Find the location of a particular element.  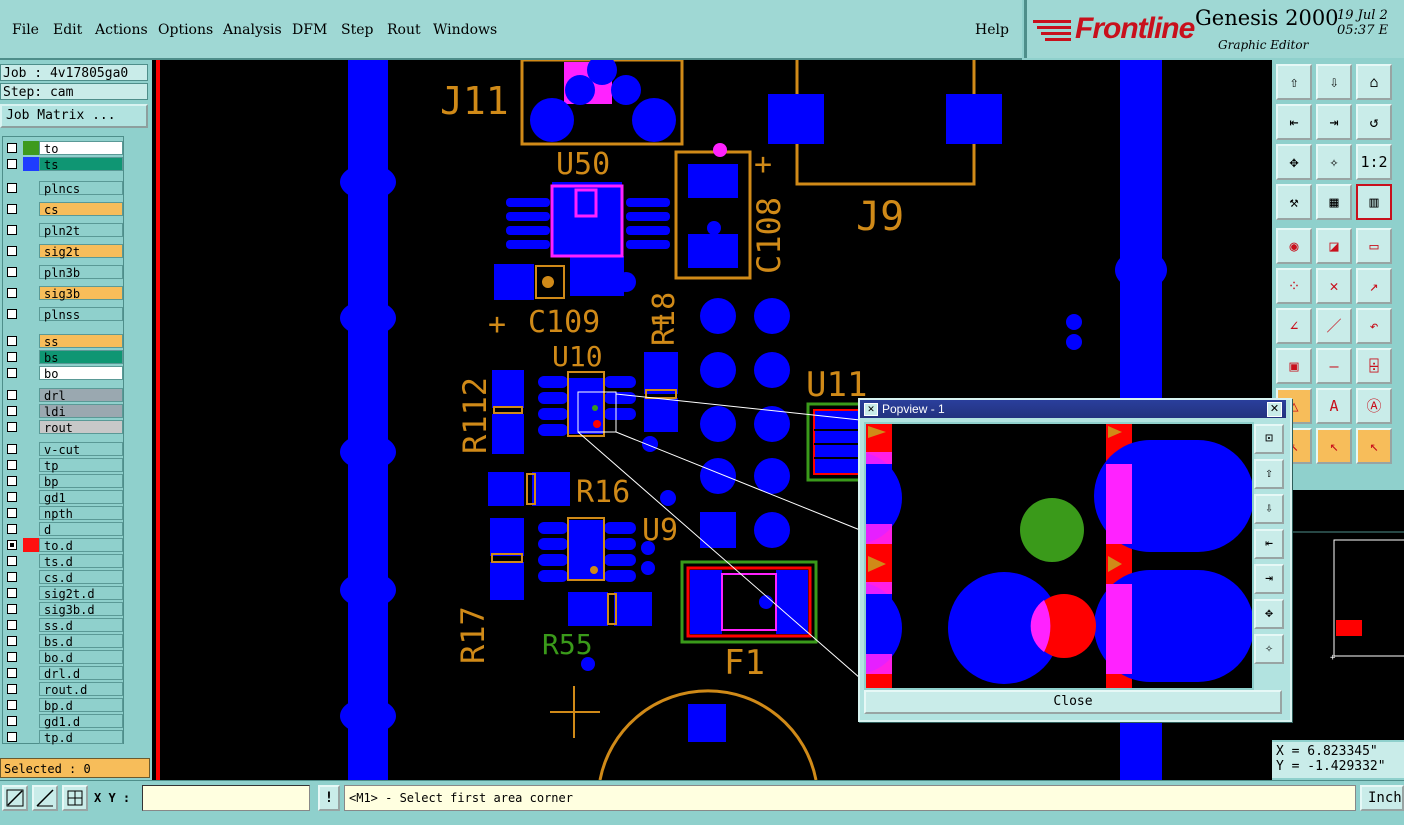

layer-name: ts is located at coordinates (81, 164).